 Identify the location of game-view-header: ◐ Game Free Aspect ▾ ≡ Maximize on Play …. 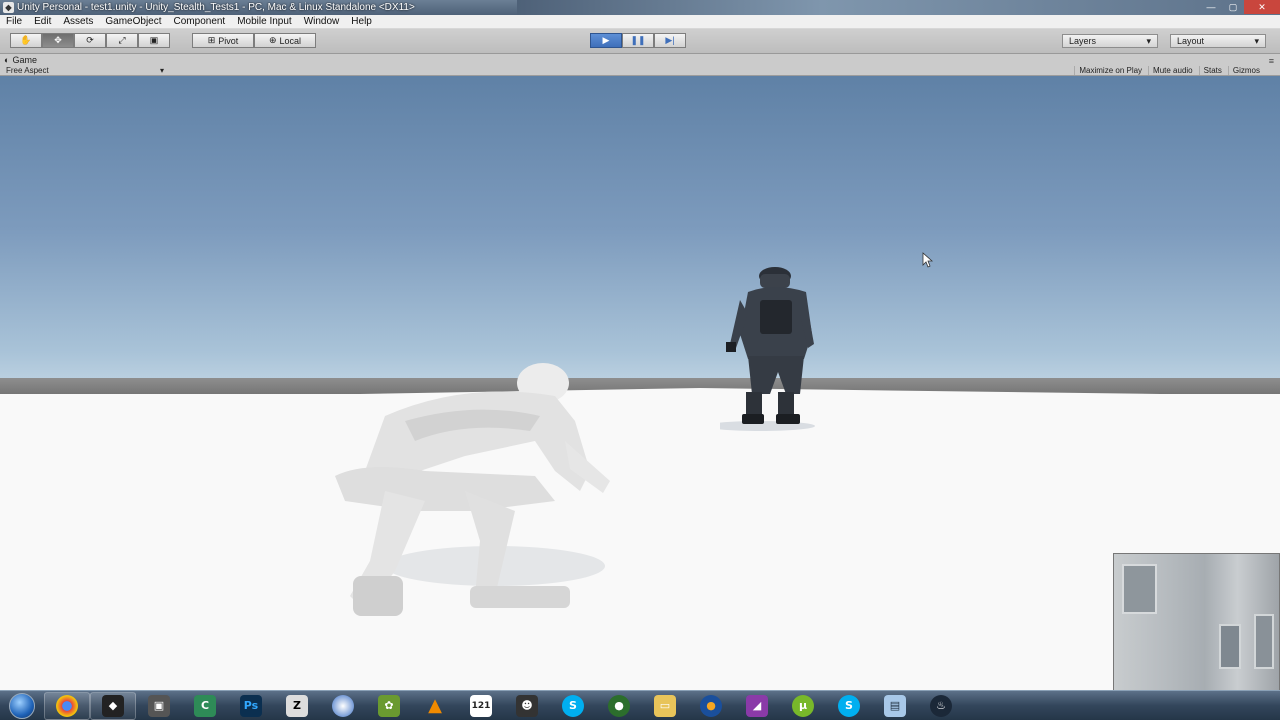
(640, 65).